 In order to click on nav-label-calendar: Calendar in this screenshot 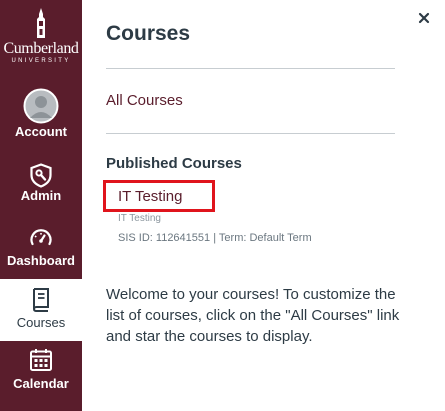, I will do `click(41, 383)`.